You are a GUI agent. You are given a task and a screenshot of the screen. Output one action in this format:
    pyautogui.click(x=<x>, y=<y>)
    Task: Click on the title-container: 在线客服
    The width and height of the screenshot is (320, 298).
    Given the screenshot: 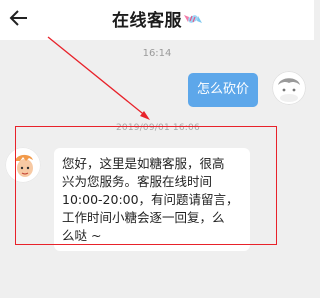 What is the action you would take?
    pyautogui.click(x=157, y=18)
    